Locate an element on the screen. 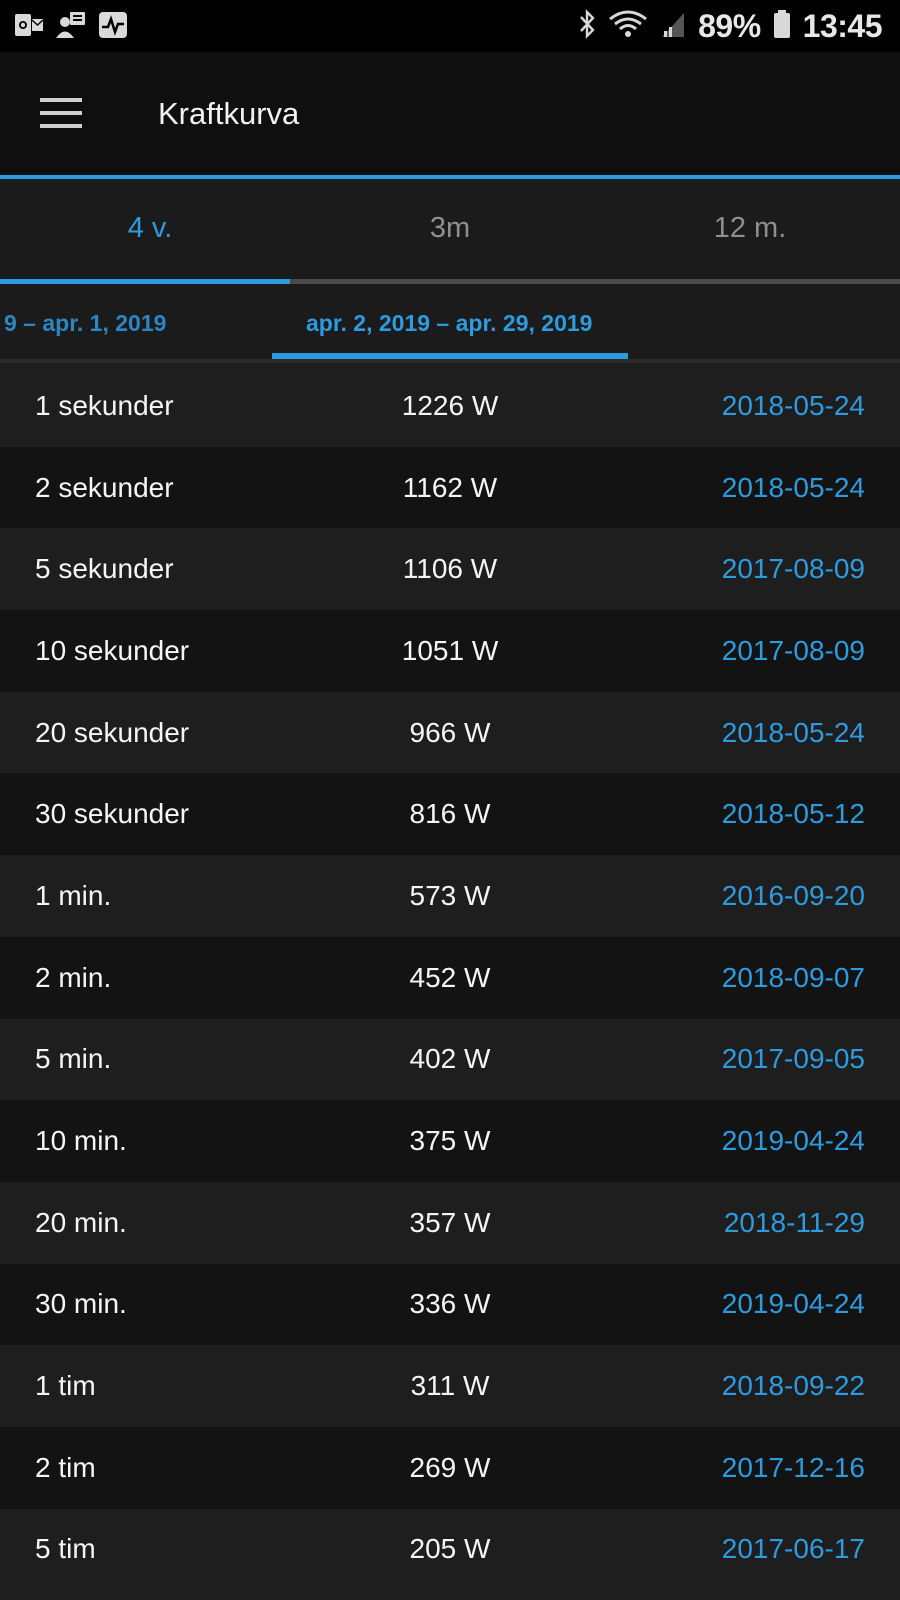  battery-icon is located at coordinates (782, 26).